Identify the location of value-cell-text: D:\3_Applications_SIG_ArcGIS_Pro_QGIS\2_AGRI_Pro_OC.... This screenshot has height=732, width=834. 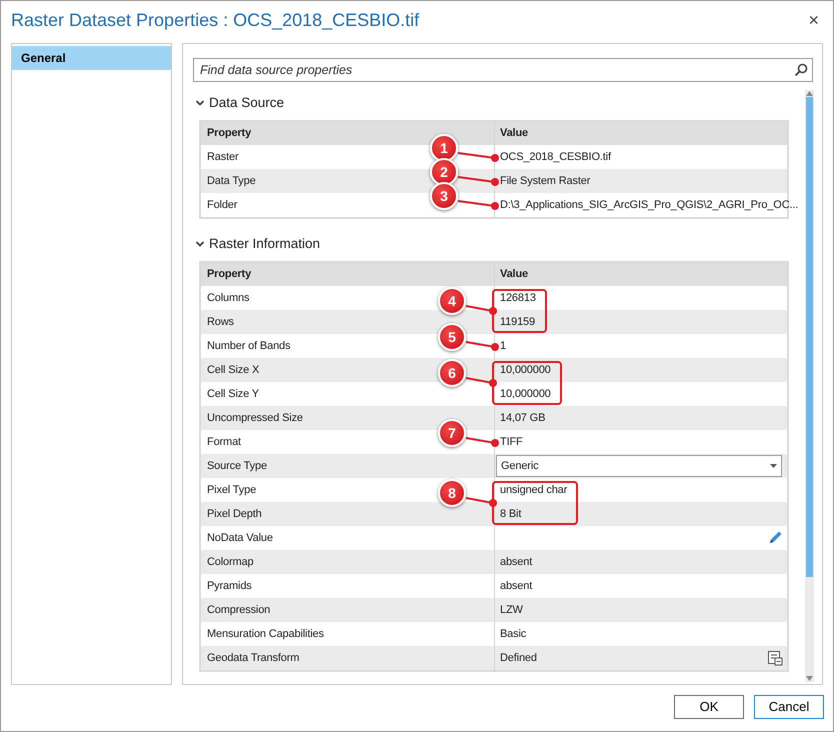
(649, 205).